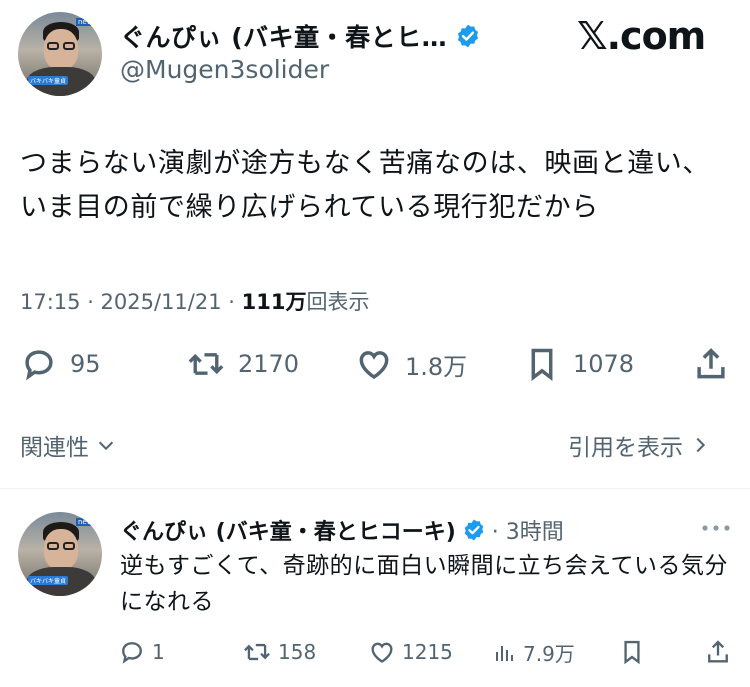  I want to click on bookmark-button: 1078, so click(578, 364).